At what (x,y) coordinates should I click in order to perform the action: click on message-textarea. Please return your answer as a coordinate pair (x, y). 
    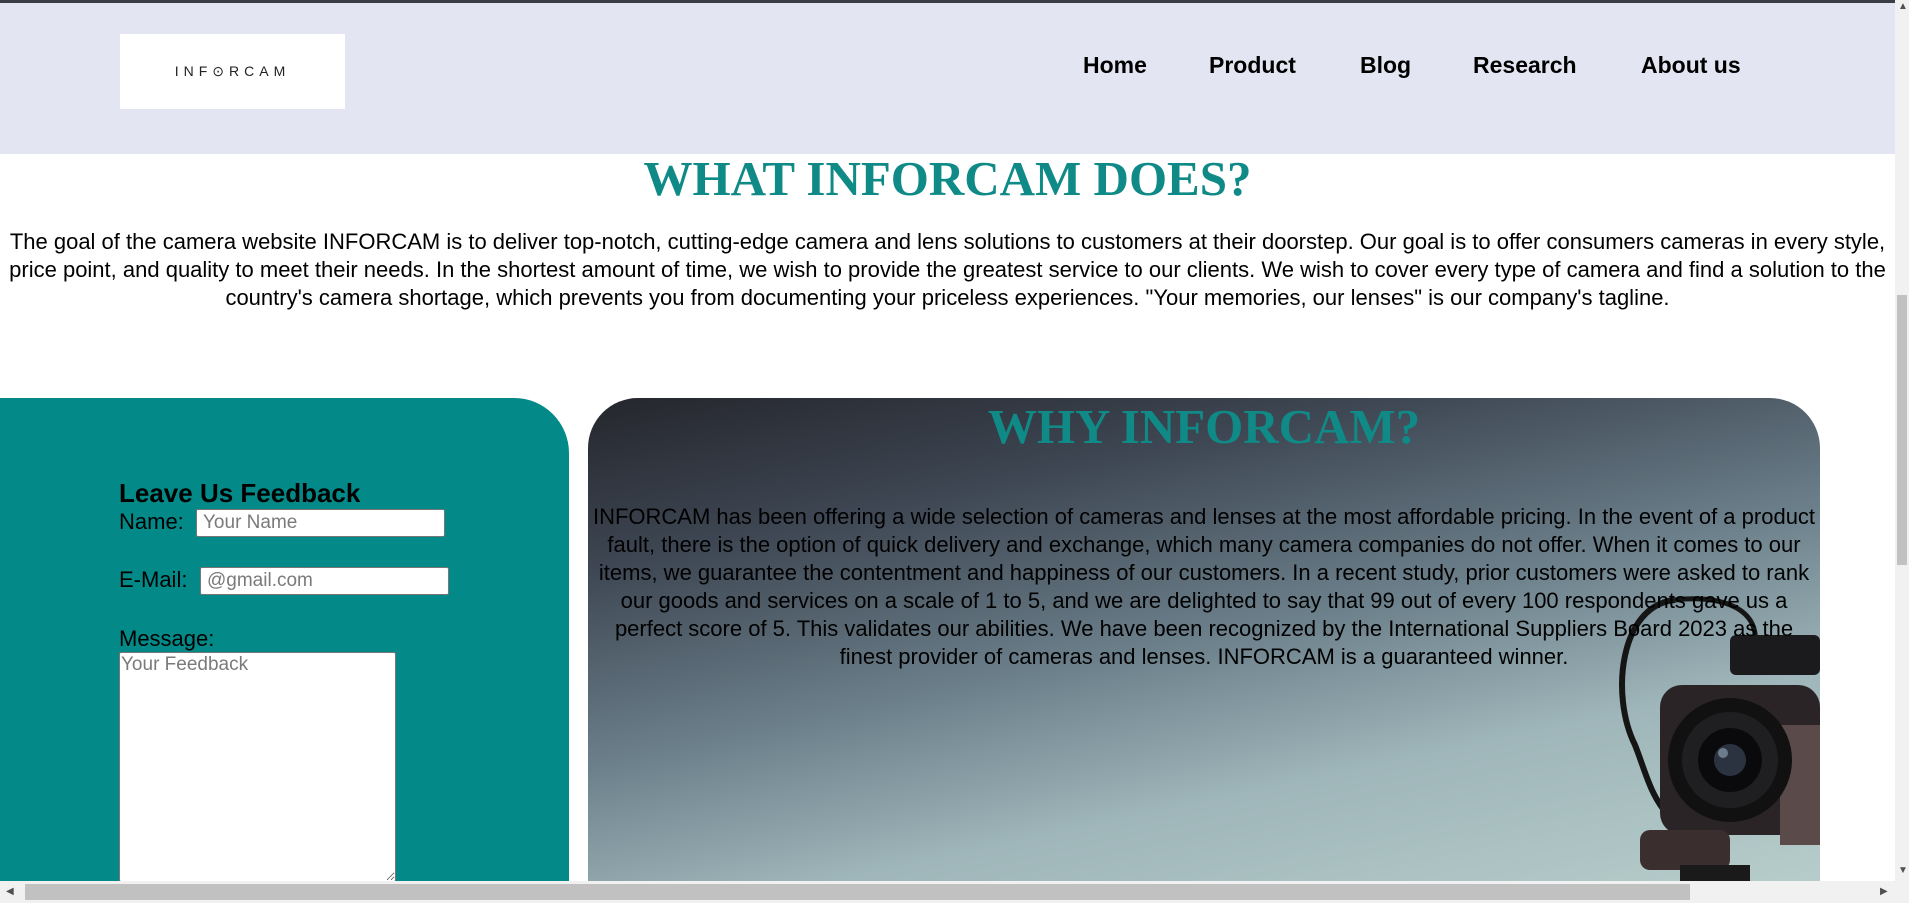
    Looking at the image, I should click on (257, 767).